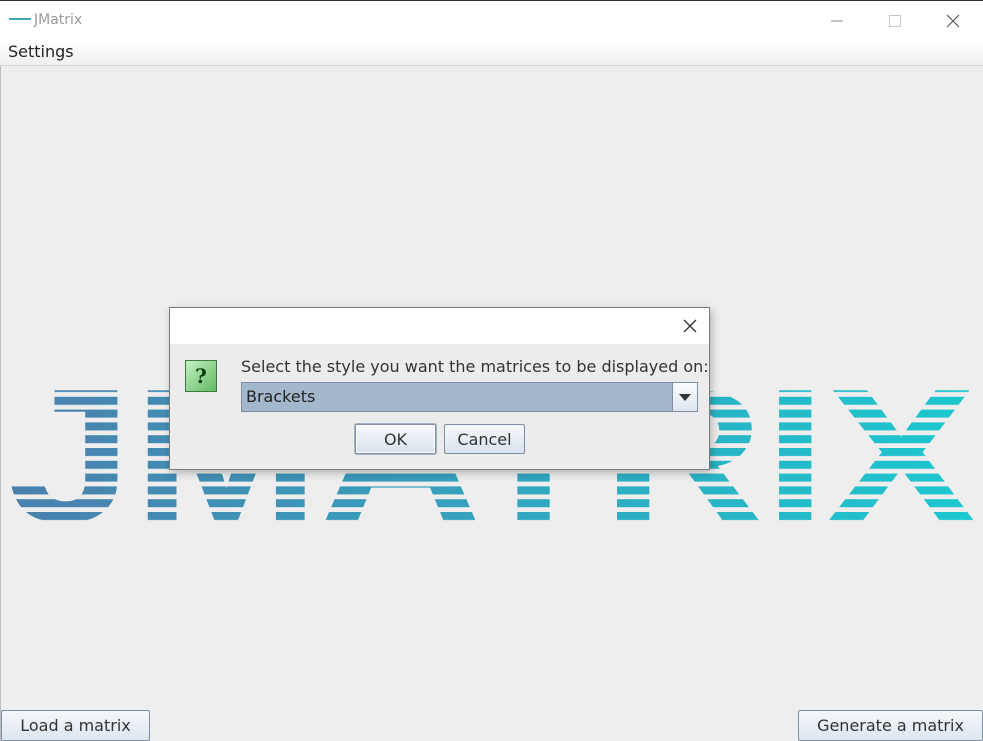  I want to click on dialog-title-bar, so click(439, 326).